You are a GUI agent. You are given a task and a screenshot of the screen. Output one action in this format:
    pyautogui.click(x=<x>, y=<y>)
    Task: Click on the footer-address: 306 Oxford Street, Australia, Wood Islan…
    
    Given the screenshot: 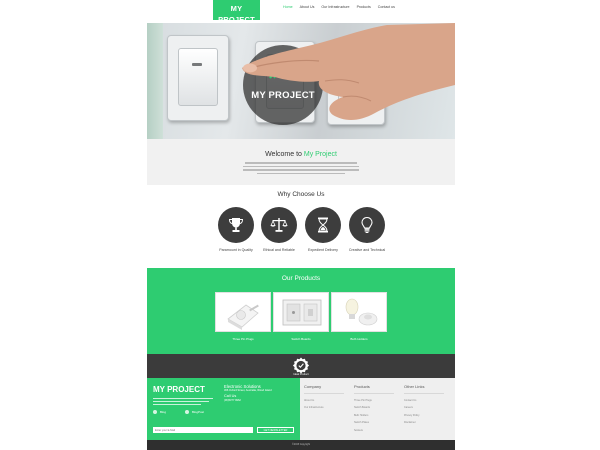 What is the action you would take?
    pyautogui.click(x=248, y=390)
    